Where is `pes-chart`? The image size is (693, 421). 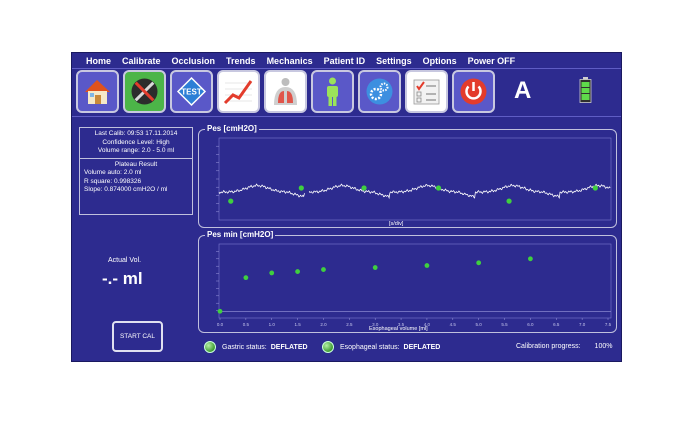 pes-chart is located at coordinates (414, 179).